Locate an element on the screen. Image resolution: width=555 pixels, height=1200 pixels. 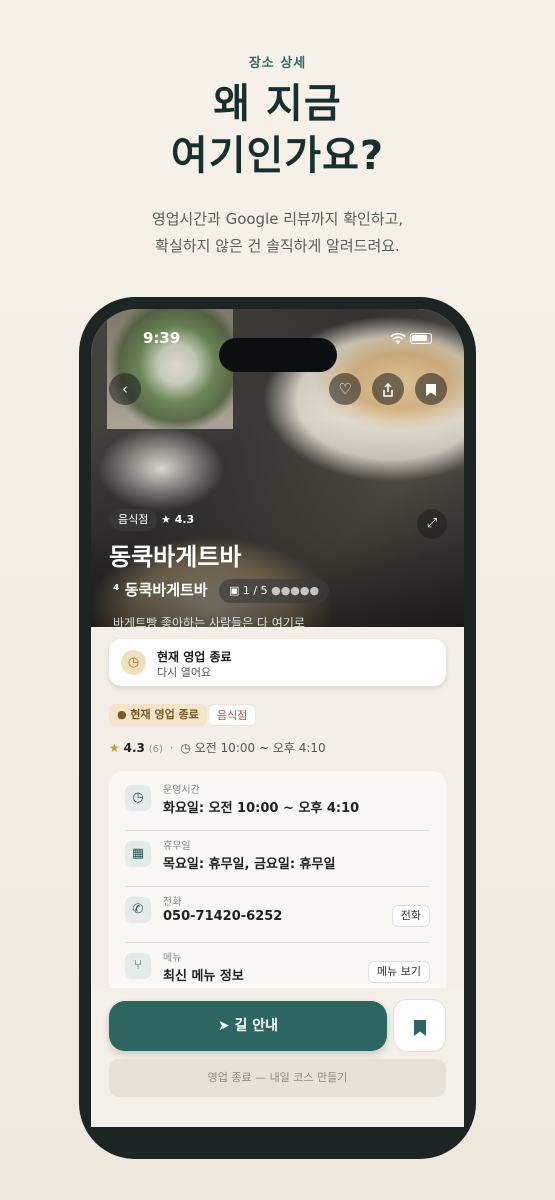
hero-subtitle-line1: 영업시간과 Google 리뷰까지 확인하고, is located at coordinates (277, 219).